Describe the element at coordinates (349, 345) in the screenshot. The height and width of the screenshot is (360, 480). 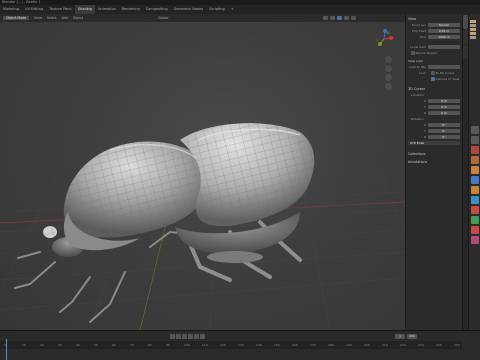
I see `frame-tick-label: 190` at that location.